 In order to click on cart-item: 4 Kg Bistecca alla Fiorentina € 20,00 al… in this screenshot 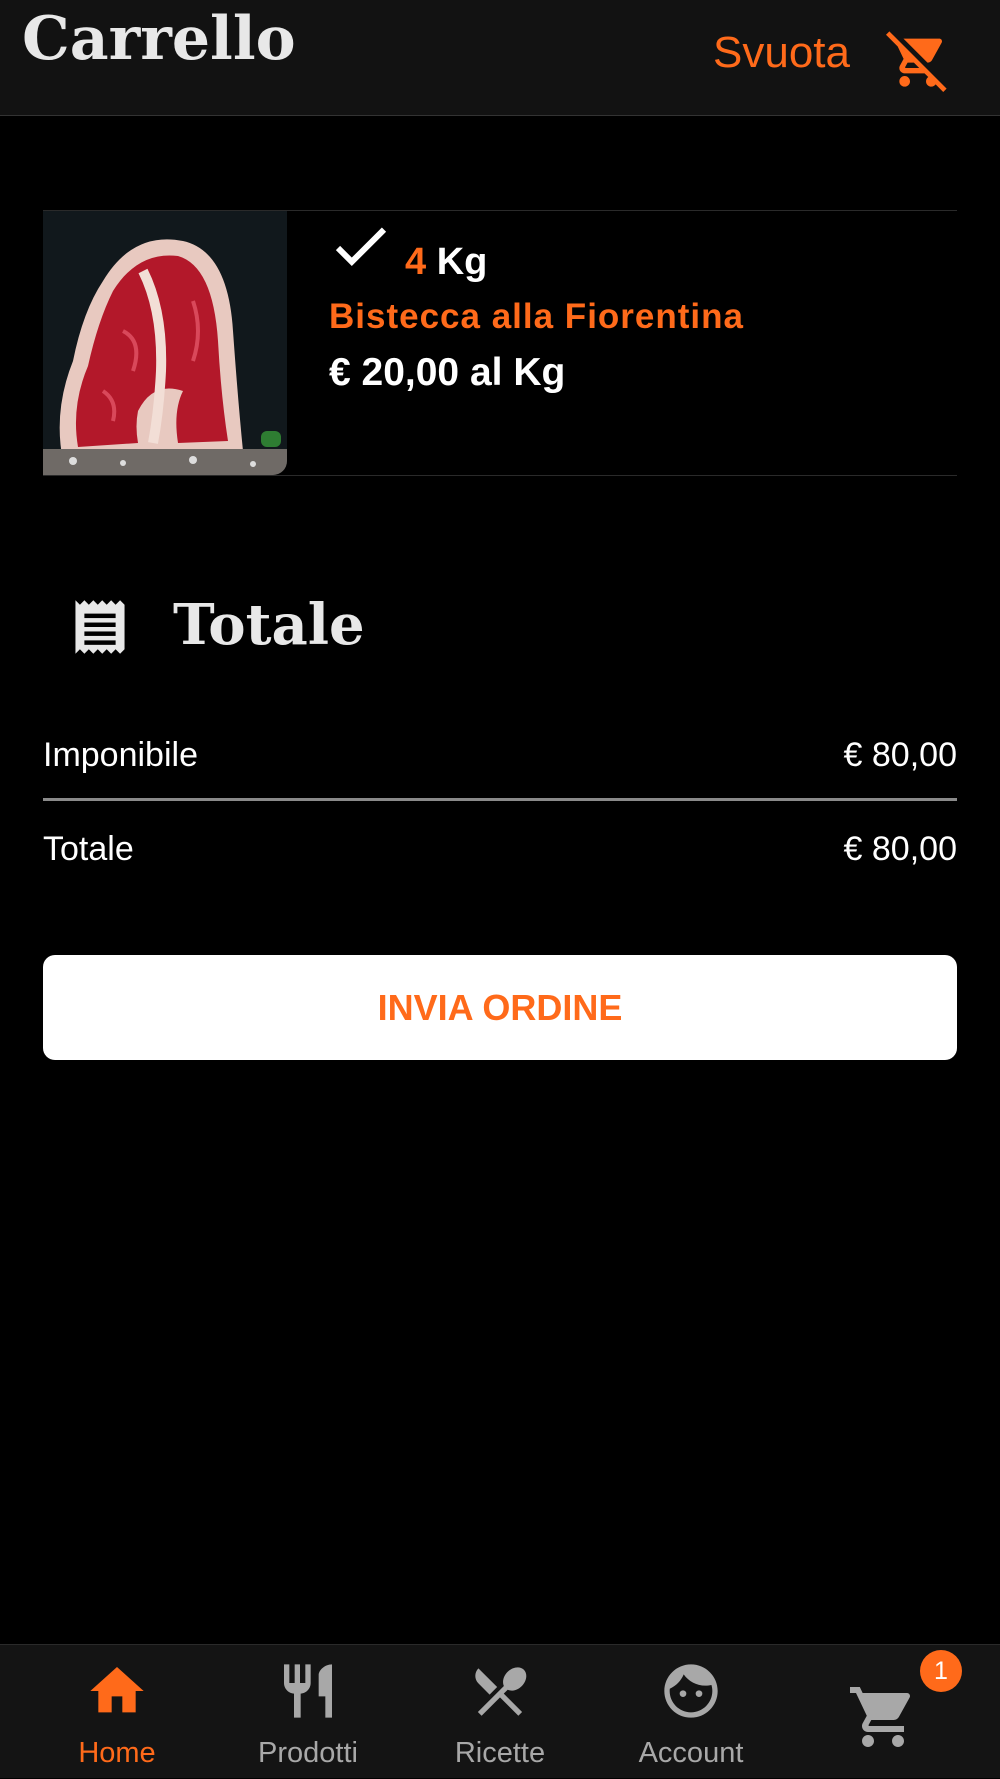, I will do `click(500, 343)`.